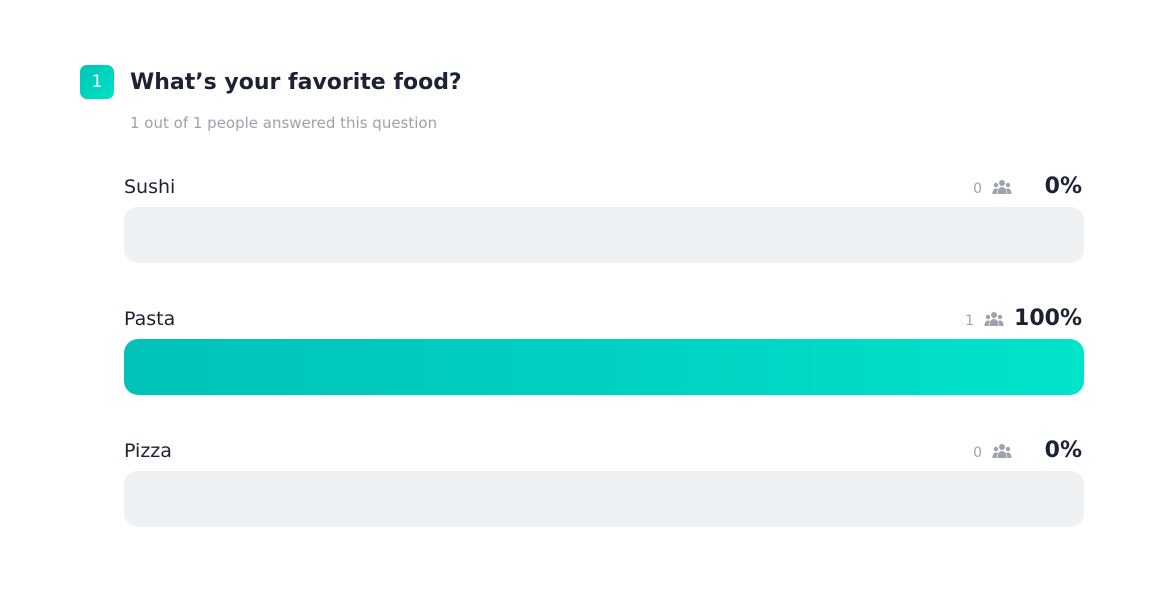  Describe the element at coordinates (97, 82) in the screenshot. I see `question-number-badge: 1` at that location.